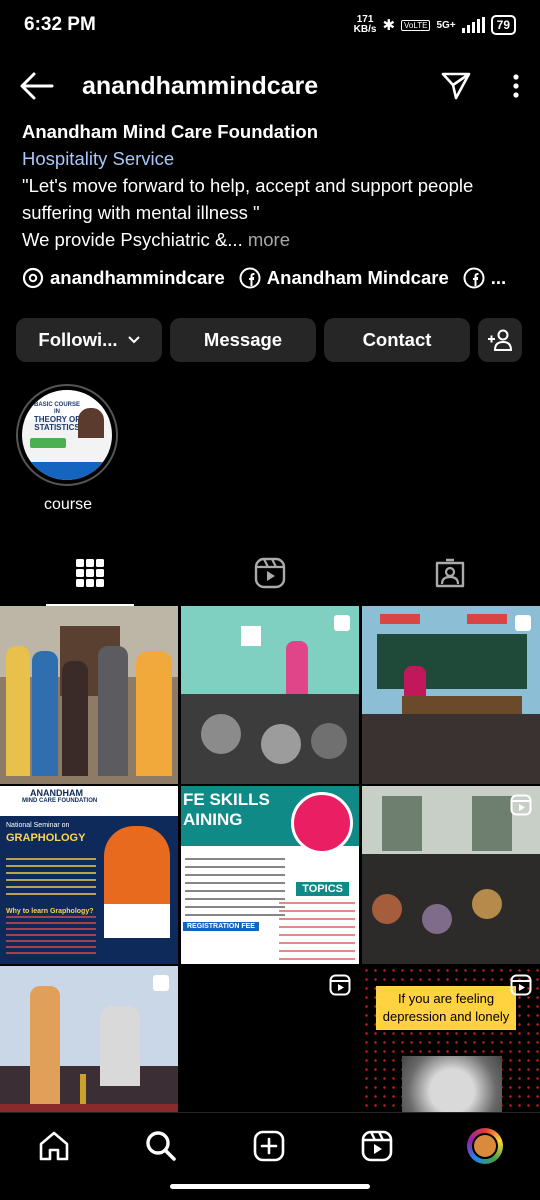 The height and width of the screenshot is (1200, 540). I want to click on avatar, so click(485, 1145).